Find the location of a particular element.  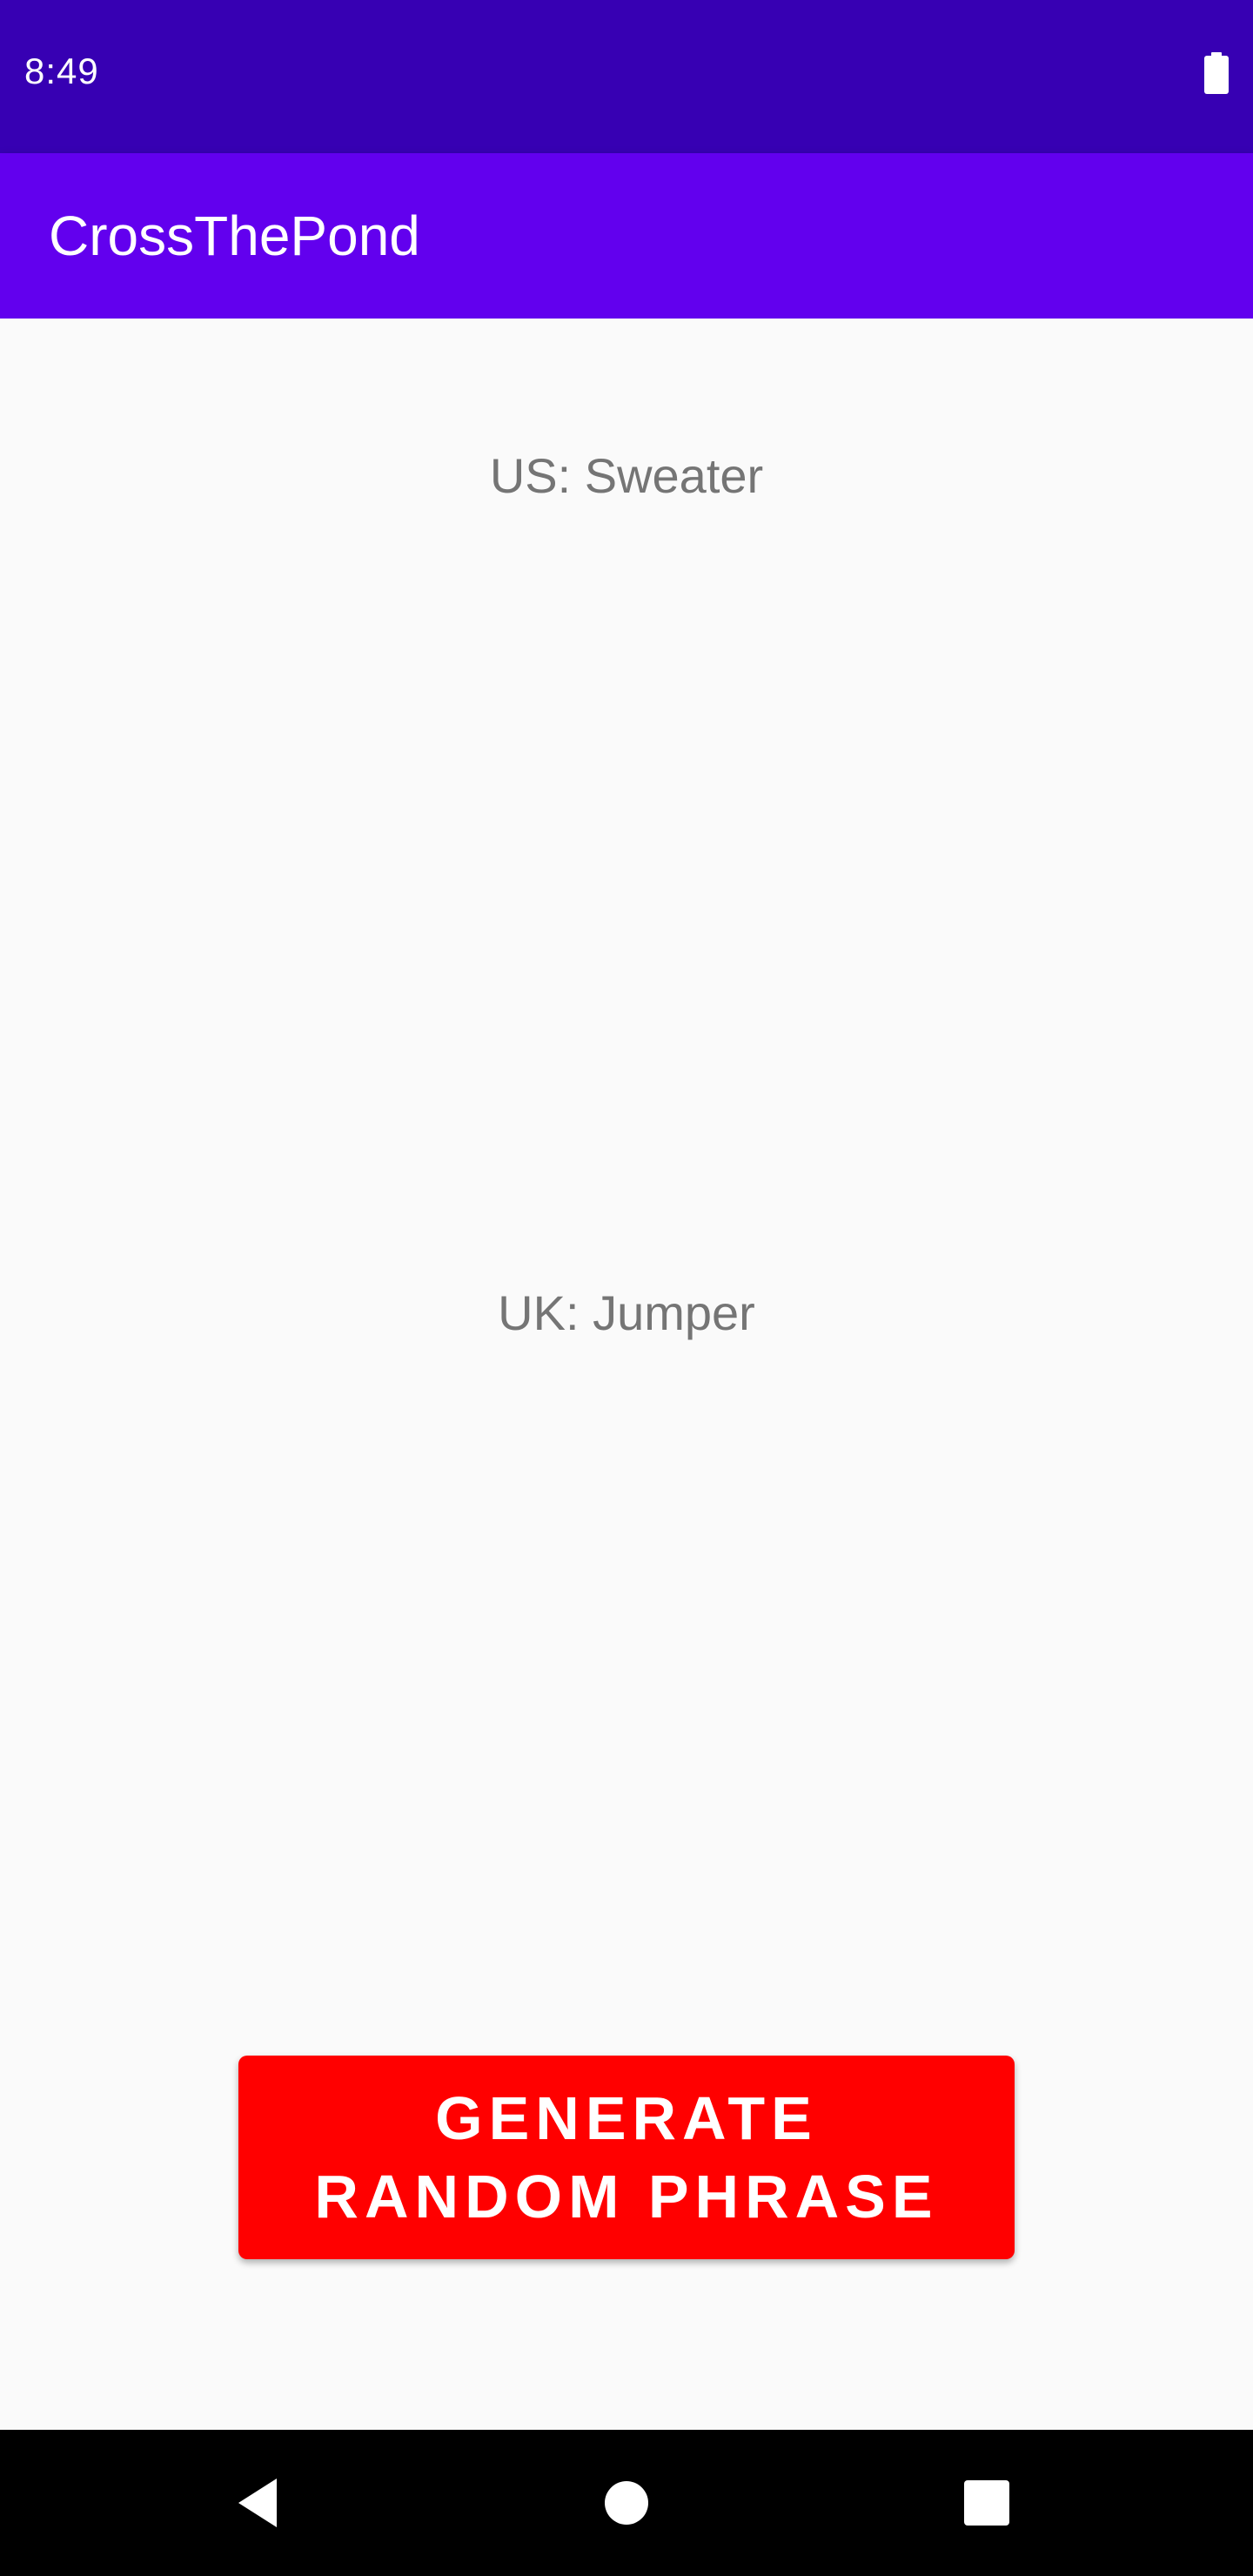

generate-button-label-line1: GENERATE is located at coordinates (626, 2118).